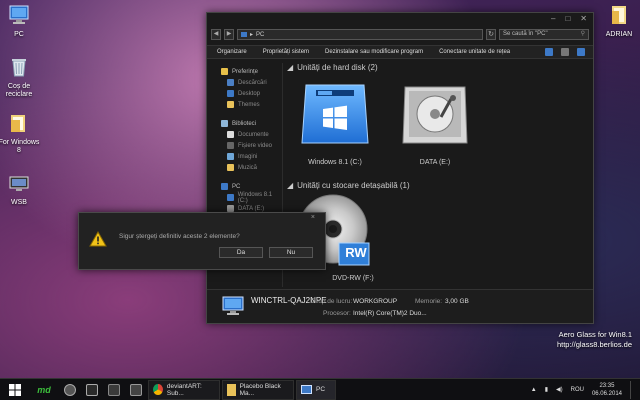 The image size is (640, 400). Describe the element at coordinates (546, 389) in the screenshot. I see `network-icon: ▮` at that location.